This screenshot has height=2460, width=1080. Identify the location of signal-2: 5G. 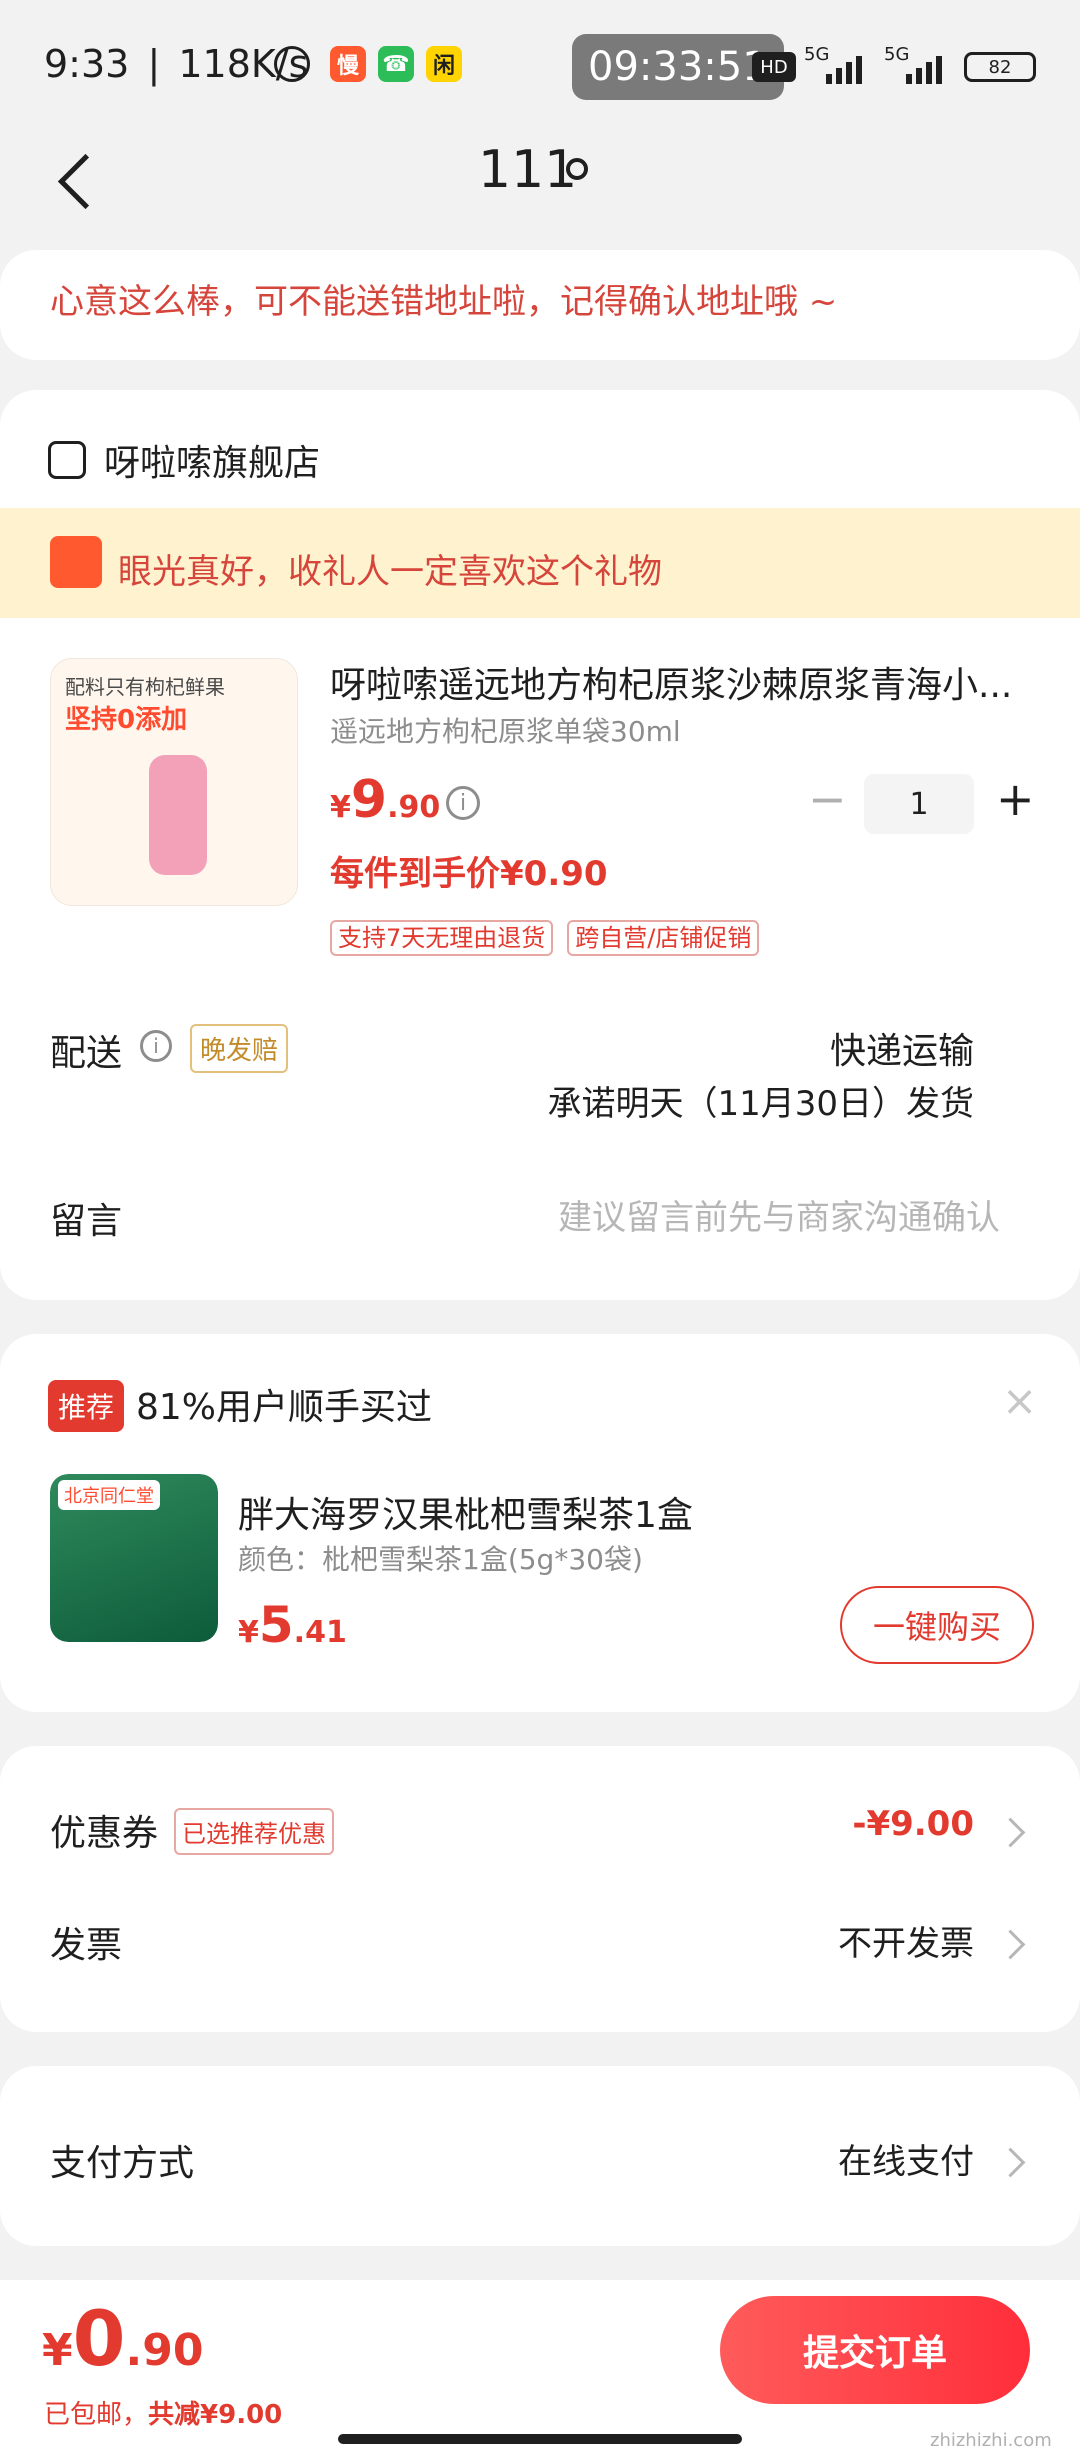
(917, 64).